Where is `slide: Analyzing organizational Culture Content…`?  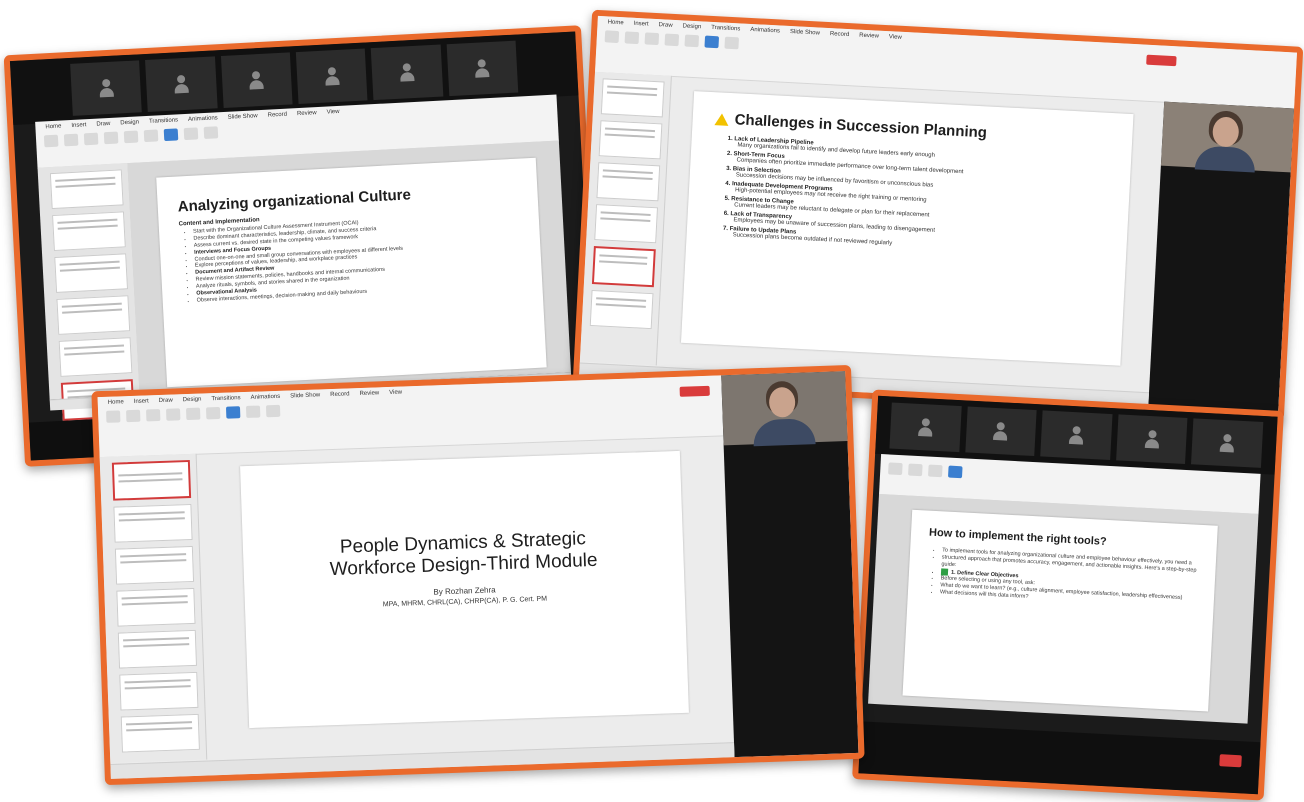
slide: Analyzing organizational Culture Content… is located at coordinates (351, 272).